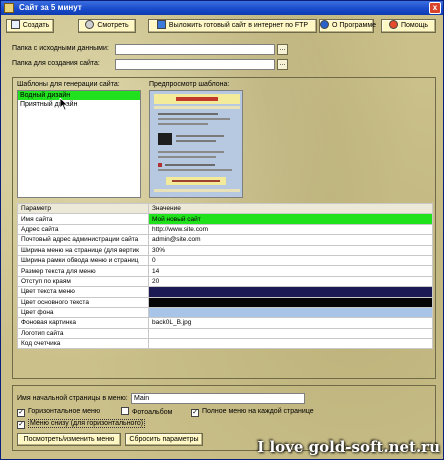 The image size is (444, 460). What do you see at coordinates (79, 95) in the screenshot?
I see `template-item: Водный дизайн` at bounding box center [79, 95].